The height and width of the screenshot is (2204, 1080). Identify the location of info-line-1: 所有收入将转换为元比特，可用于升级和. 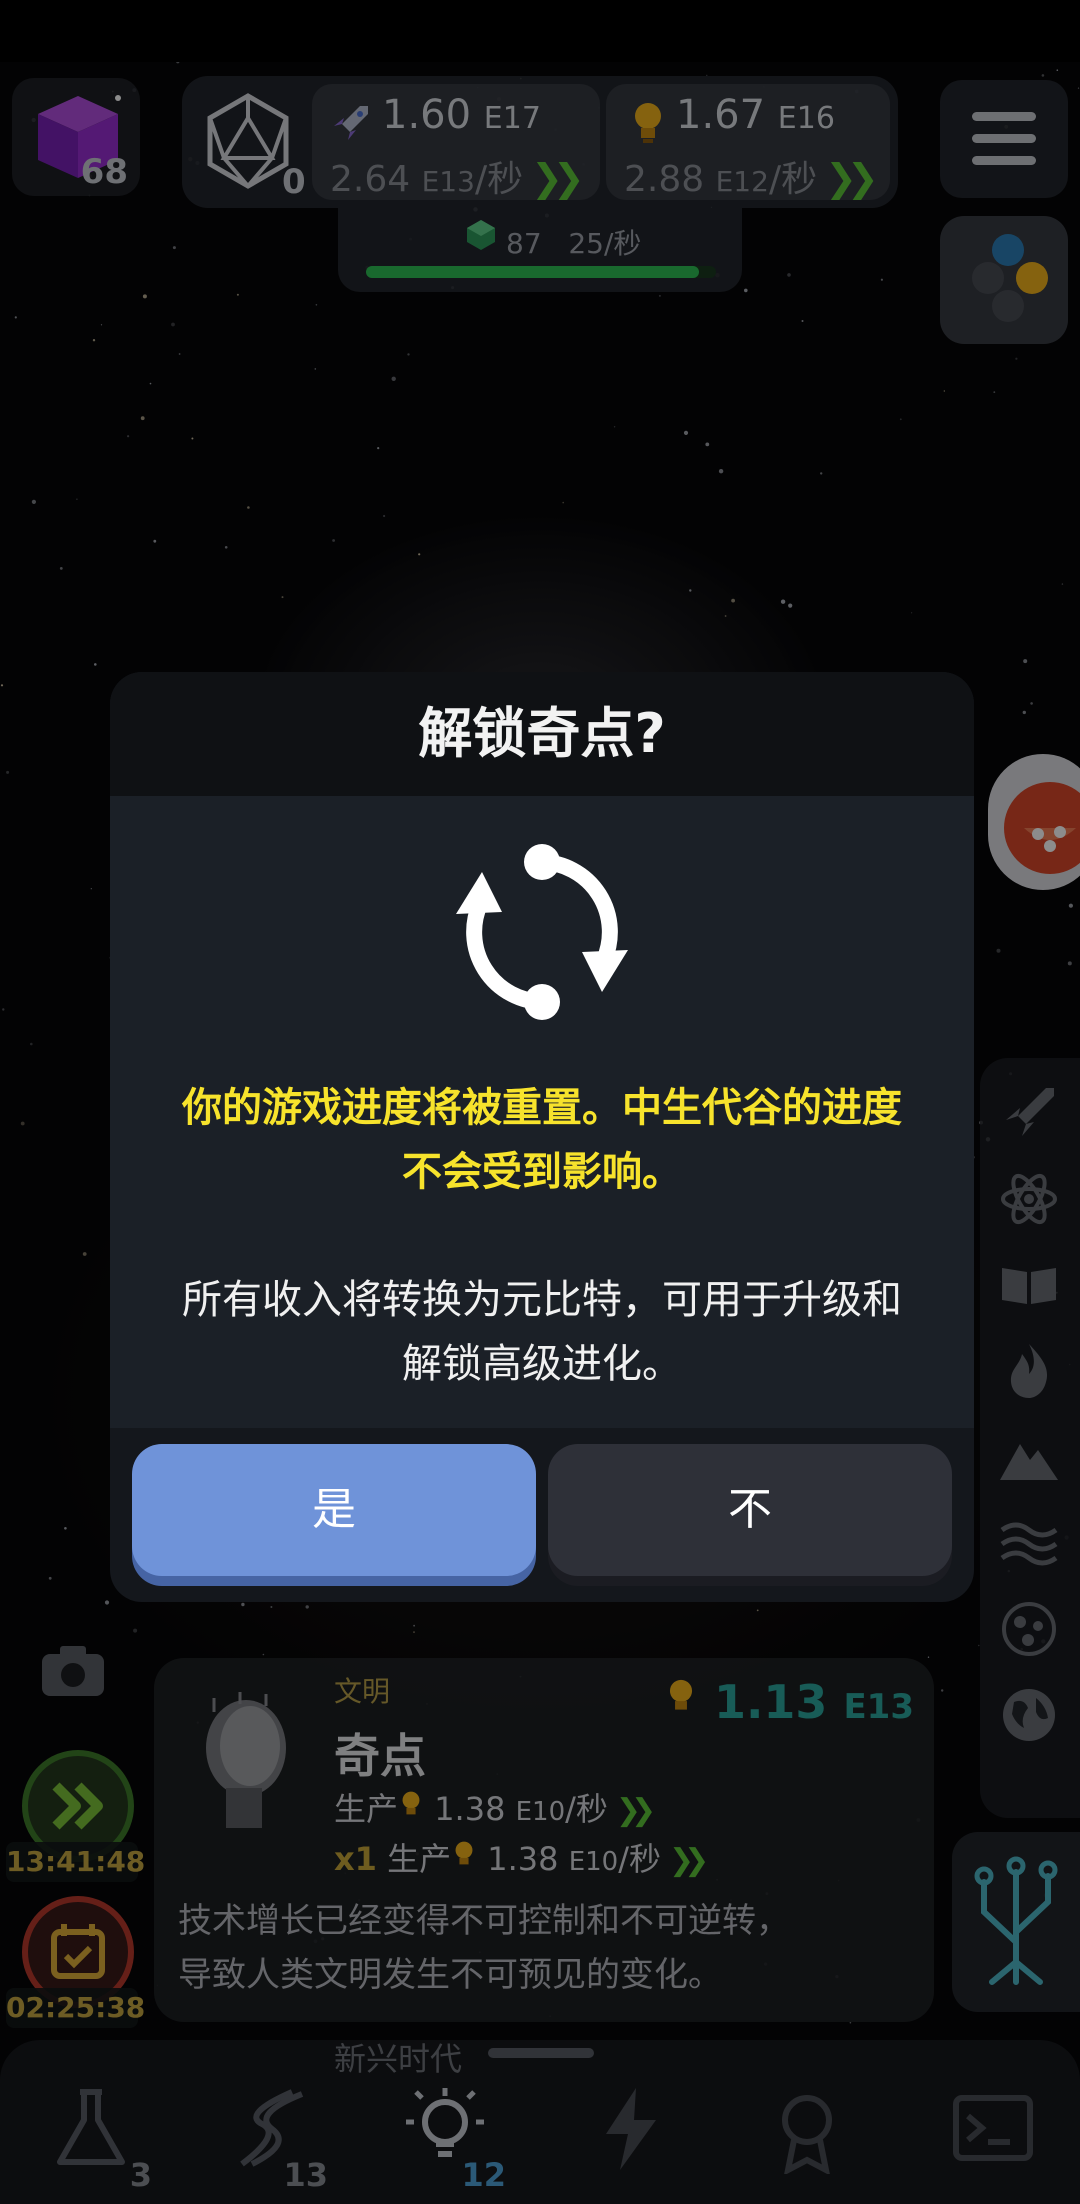
(542, 1300).